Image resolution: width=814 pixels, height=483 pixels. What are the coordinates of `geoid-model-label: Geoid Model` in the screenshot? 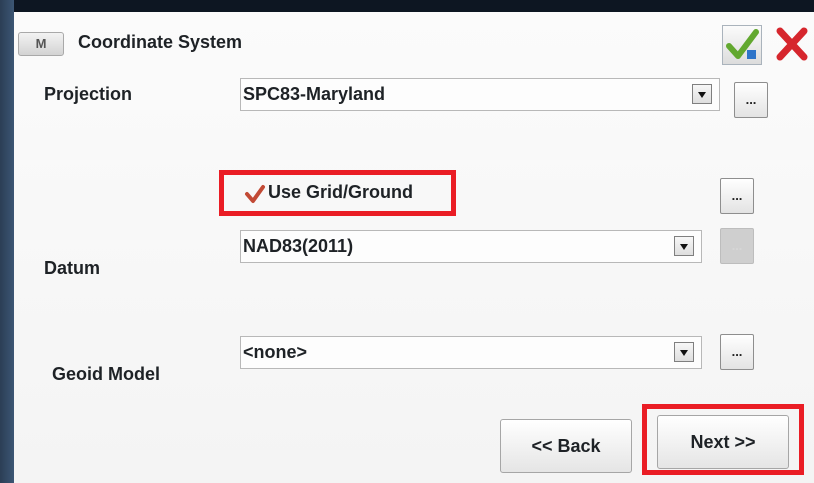 It's located at (106, 374).